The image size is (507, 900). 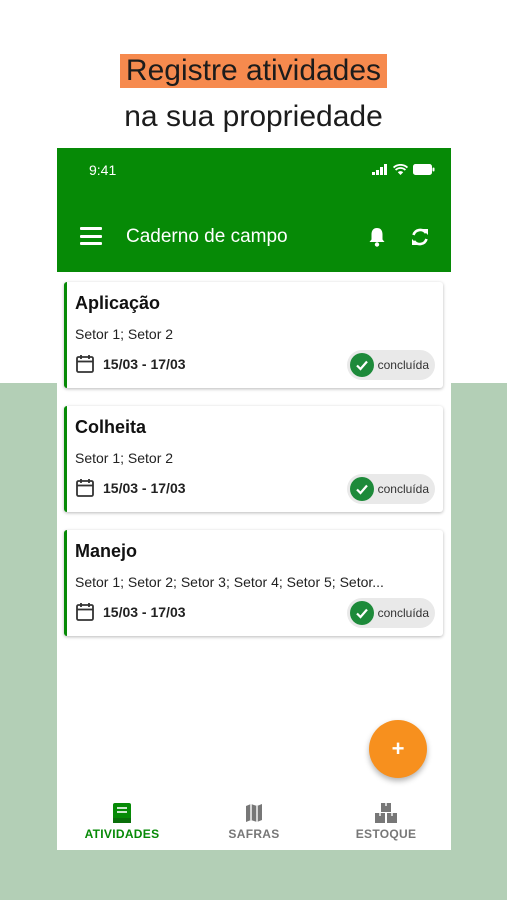 What do you see at coordinates (91, 228) in the screenshot?
I see `menu-icon` at bounding box center [91, 228].